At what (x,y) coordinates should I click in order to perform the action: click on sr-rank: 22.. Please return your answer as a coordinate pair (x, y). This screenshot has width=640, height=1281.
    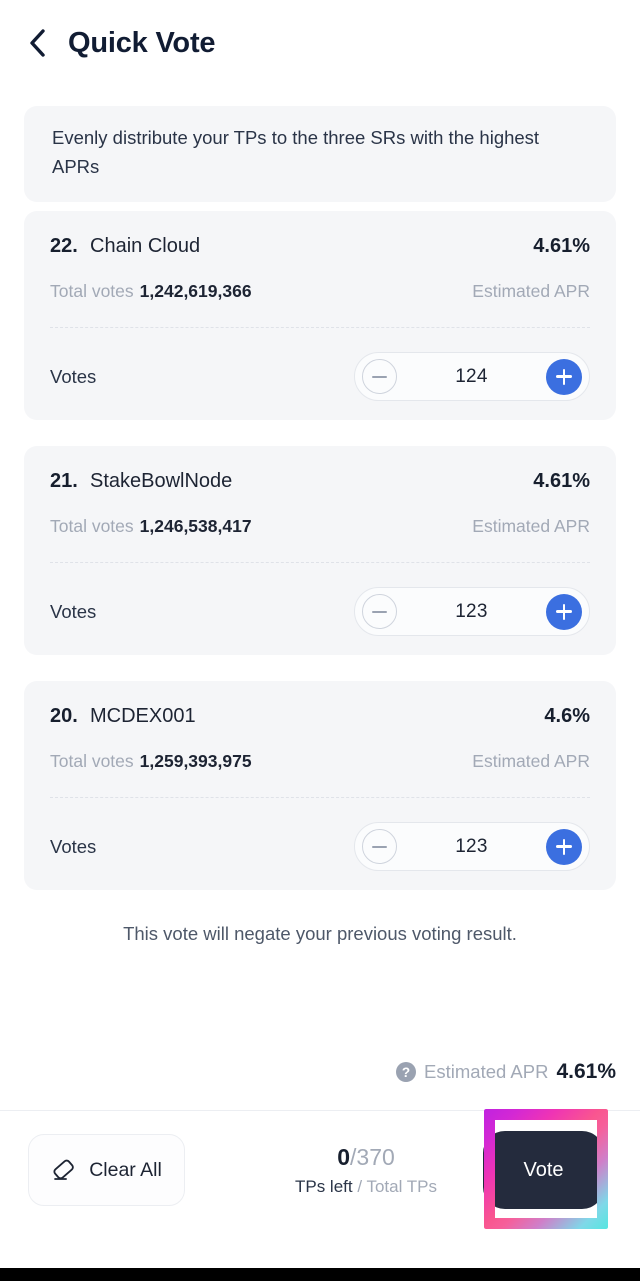
    Looking at the image, I should click on (64, 246).